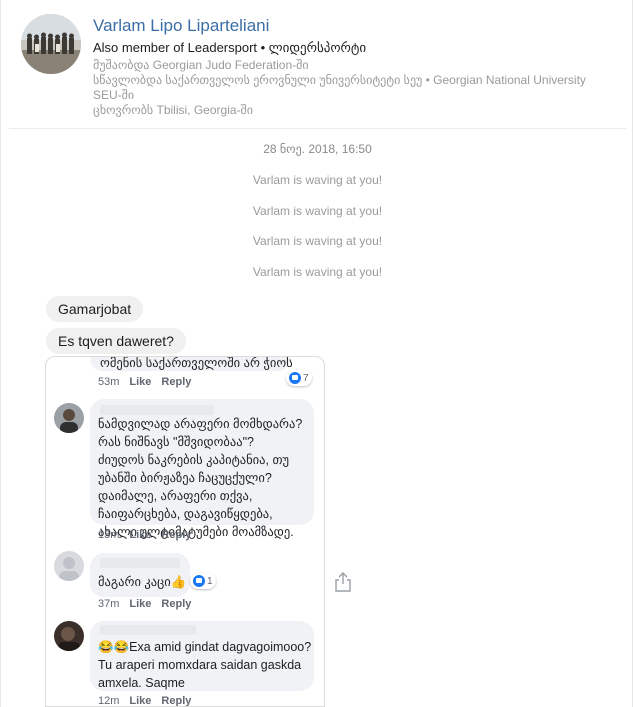 Image resolution: width=633 pixels, height=707 pixels. Describe the element at coordinates (109, 382) in the screenshot. I see `comment-time: 53m` at that location.